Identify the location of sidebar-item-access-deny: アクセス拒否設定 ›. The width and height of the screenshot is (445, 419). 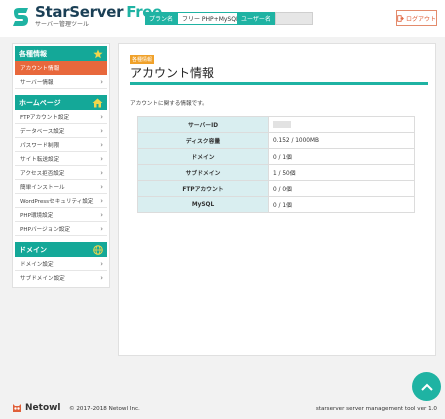
(61, 173).